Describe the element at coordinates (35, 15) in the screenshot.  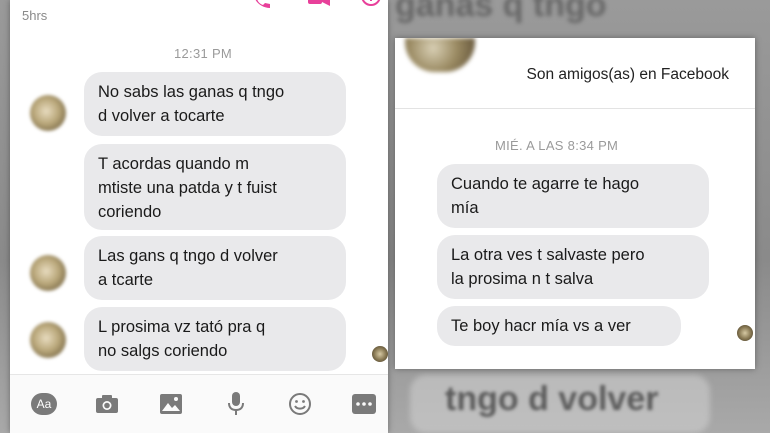
I see `active-status: 5hrs` at that location.